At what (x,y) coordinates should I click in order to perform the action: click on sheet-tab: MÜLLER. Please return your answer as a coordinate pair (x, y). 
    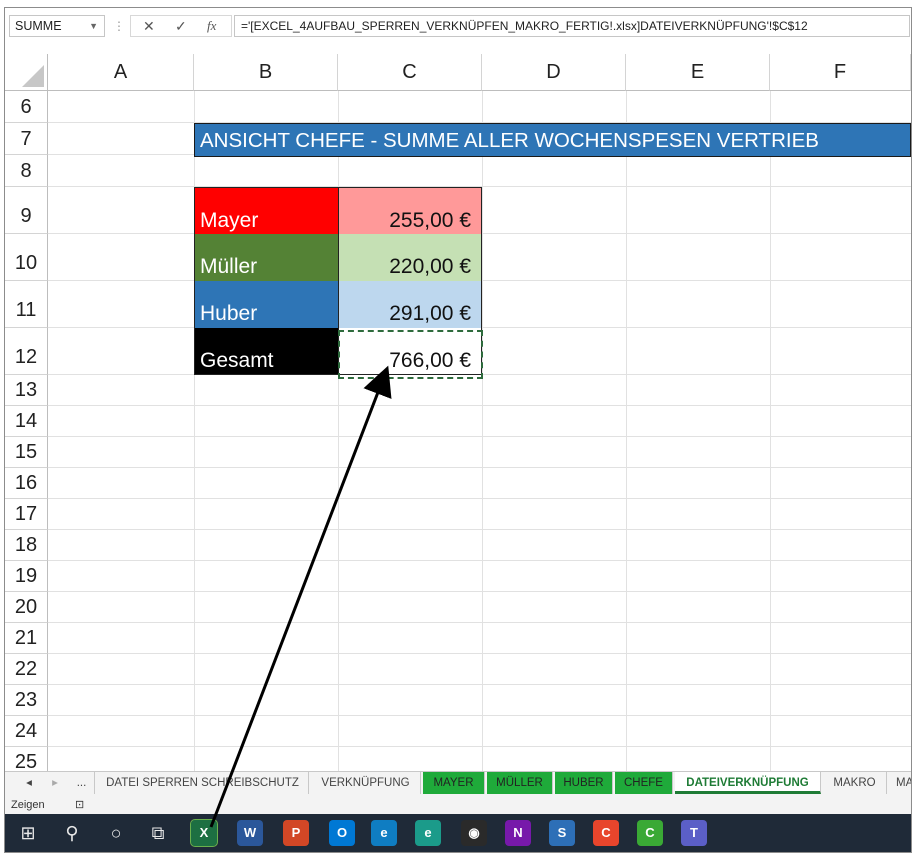
    Looking at the image, I should click on (520, 783).